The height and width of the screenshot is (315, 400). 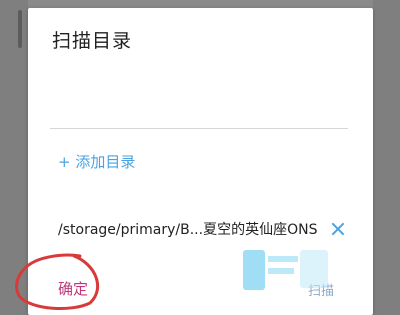 I want to click on backdrop-top, so click(x=200, y=4).